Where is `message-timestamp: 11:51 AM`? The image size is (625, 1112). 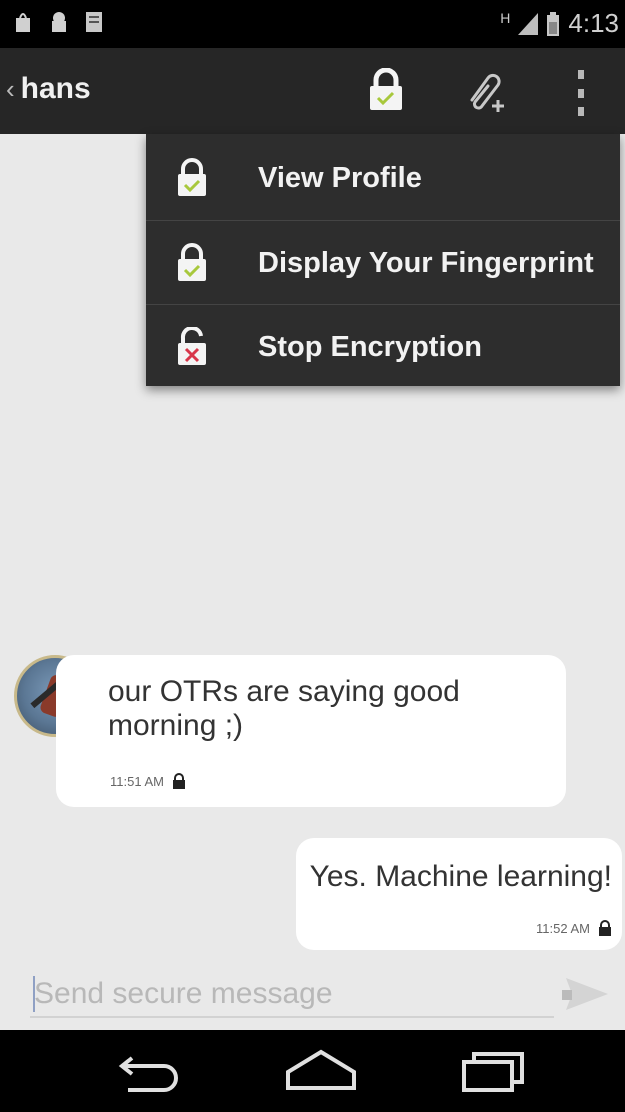 message-timestamp: 11:51 AM is located at coordinates (137, 781).